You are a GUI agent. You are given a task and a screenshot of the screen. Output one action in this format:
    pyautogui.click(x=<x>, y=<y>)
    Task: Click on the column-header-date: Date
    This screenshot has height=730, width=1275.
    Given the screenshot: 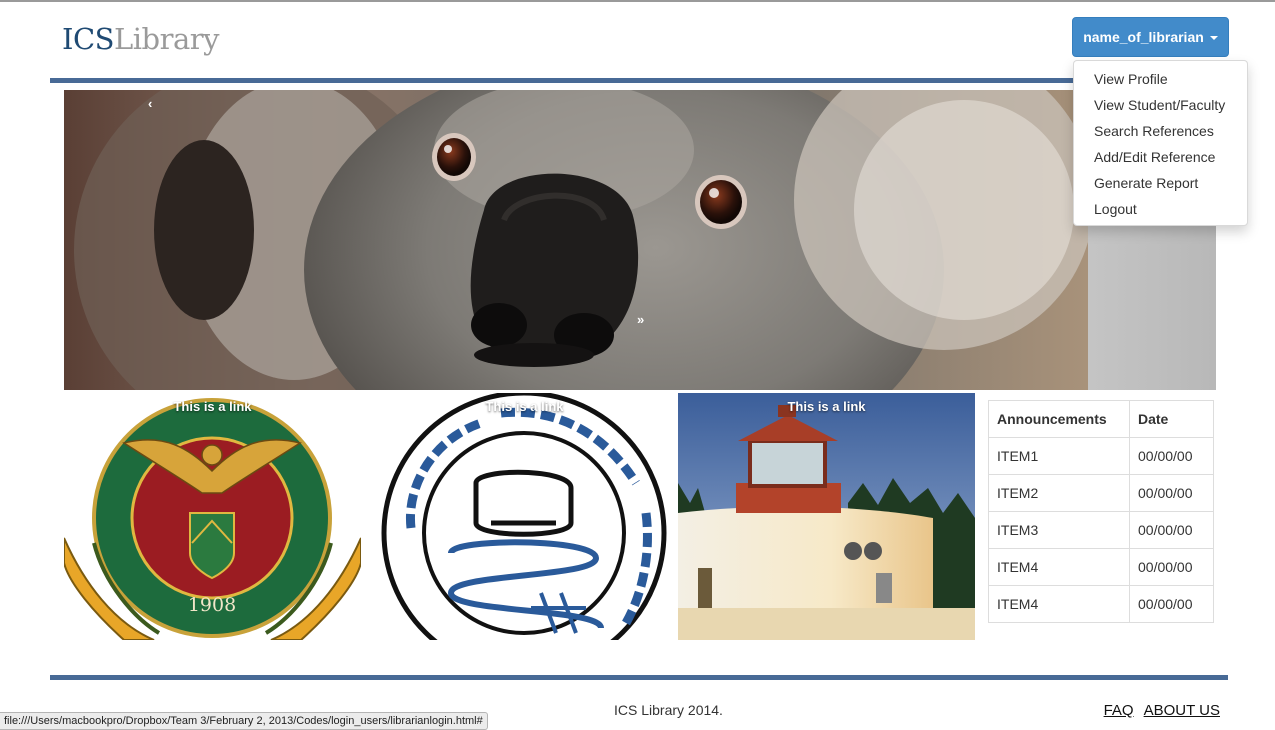 What is the action you would take?
    pyautogui.click(x=1171, y=419)
    